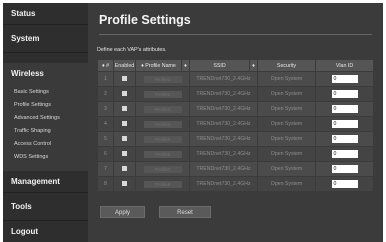 This screenshot has width=386, height=242. What do you see at coordinates (45, 157) in the screenshot?
I see `nav-wds-settings: WDS Settings` at bounding box center [45, 157].